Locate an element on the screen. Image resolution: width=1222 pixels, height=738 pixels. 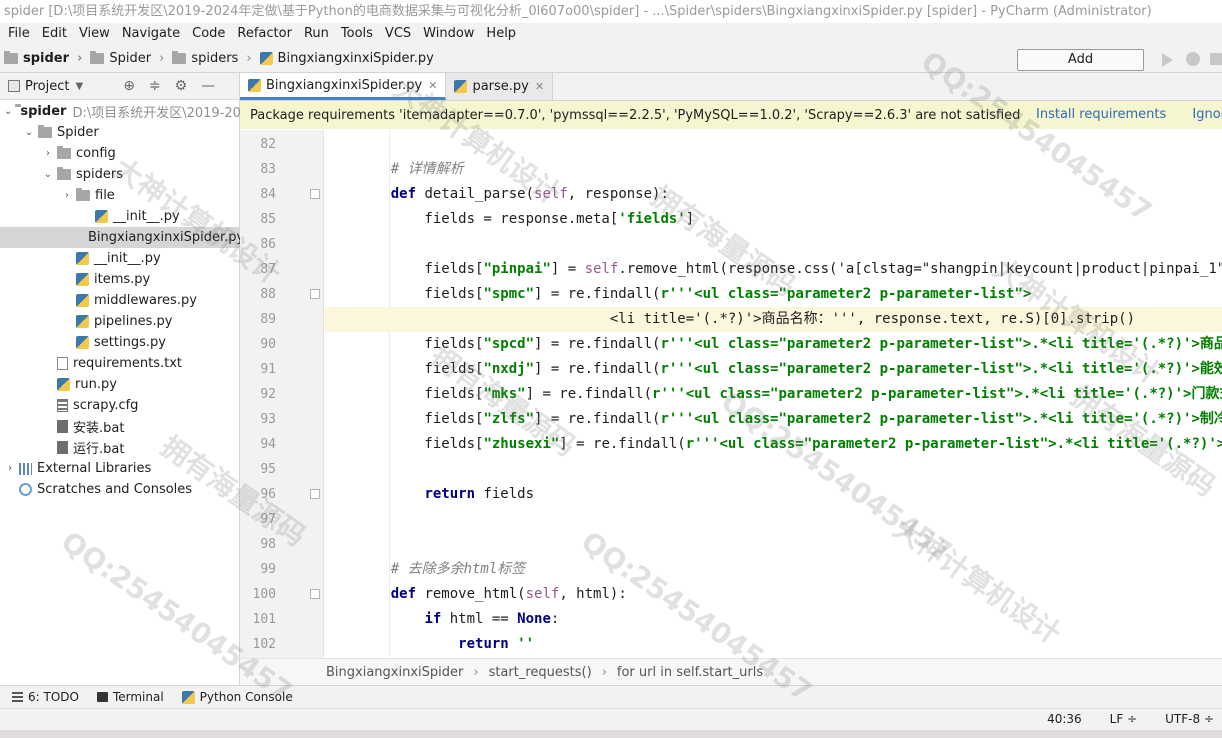
chevron-down-icon: ▼ is located at coordinates (79, 86).